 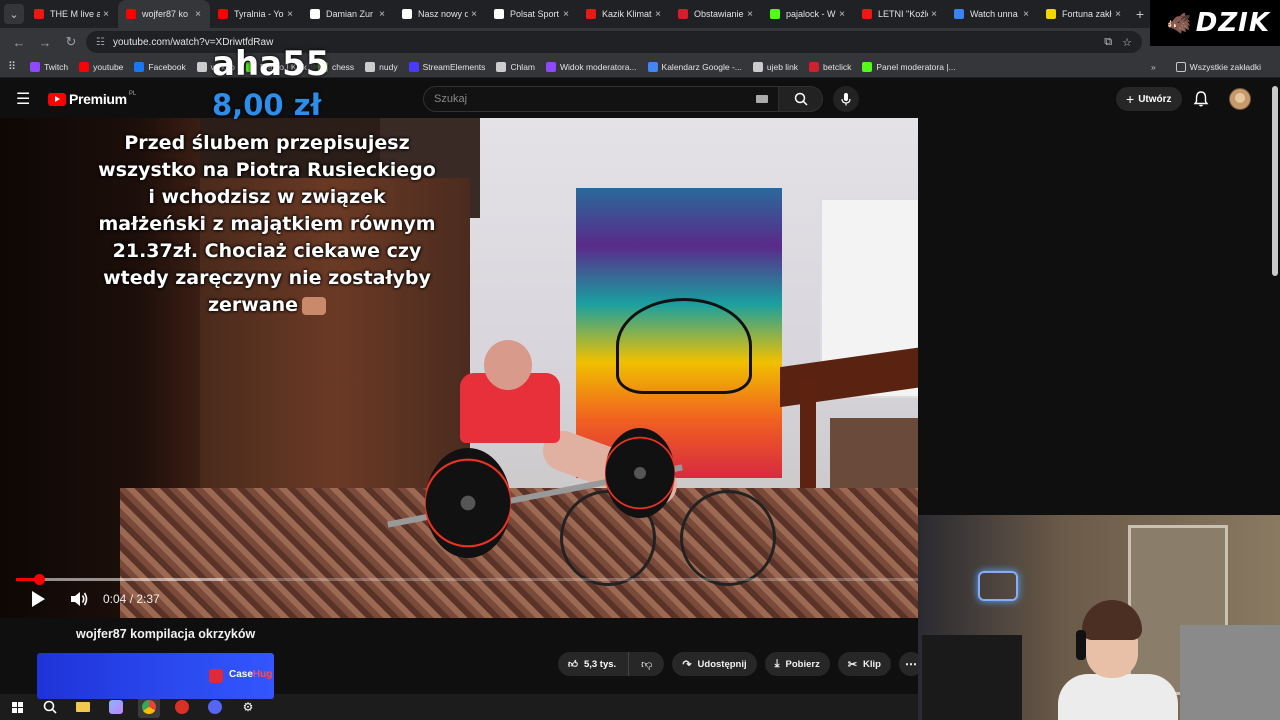 What do you see at coordinates (248, 707) in the screenshot?
I see `settings-gear-icon: ⚙` at bounding box center [248, 707].